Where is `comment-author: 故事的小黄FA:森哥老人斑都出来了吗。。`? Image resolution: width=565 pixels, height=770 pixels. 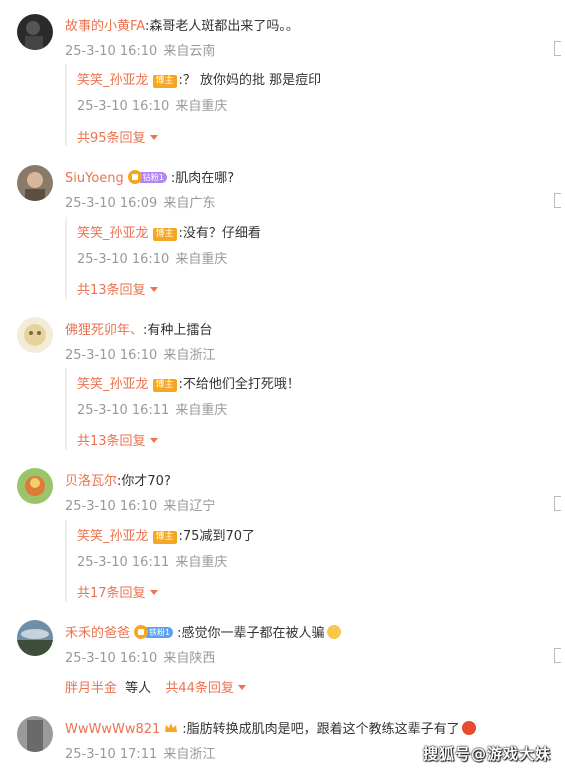 comment-author: 故事的小黄FA:森哥老人斑都出来了吗。。 is located at coordinates (182, 24).